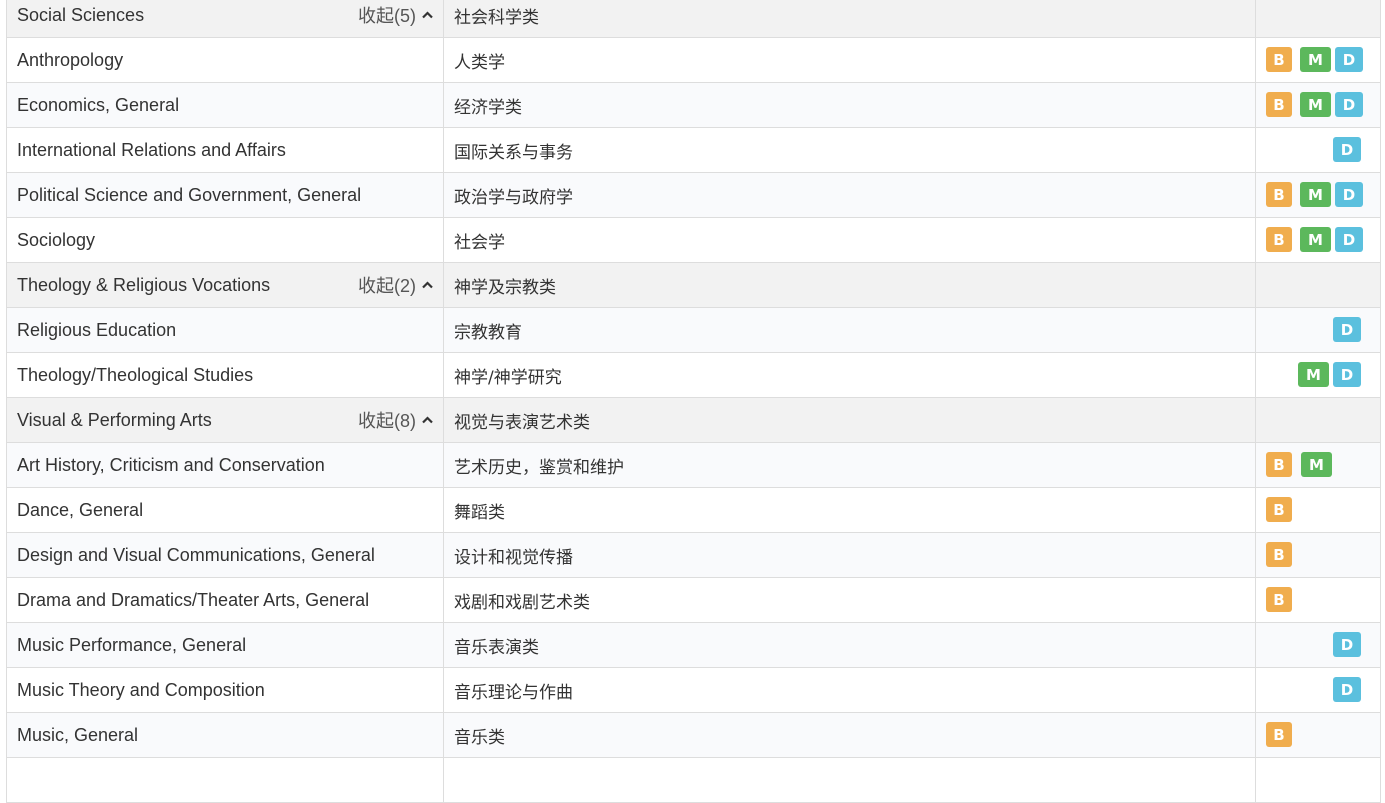 The image size is (1385, 803). I want to click on chevron-up-icon, so click(427, 285).